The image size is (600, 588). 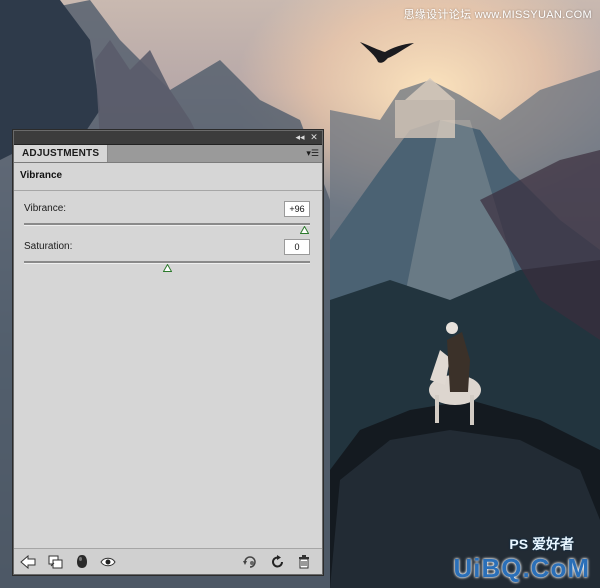 I want to click on saturation-label: Saturation:, so click(x=48, y=246).